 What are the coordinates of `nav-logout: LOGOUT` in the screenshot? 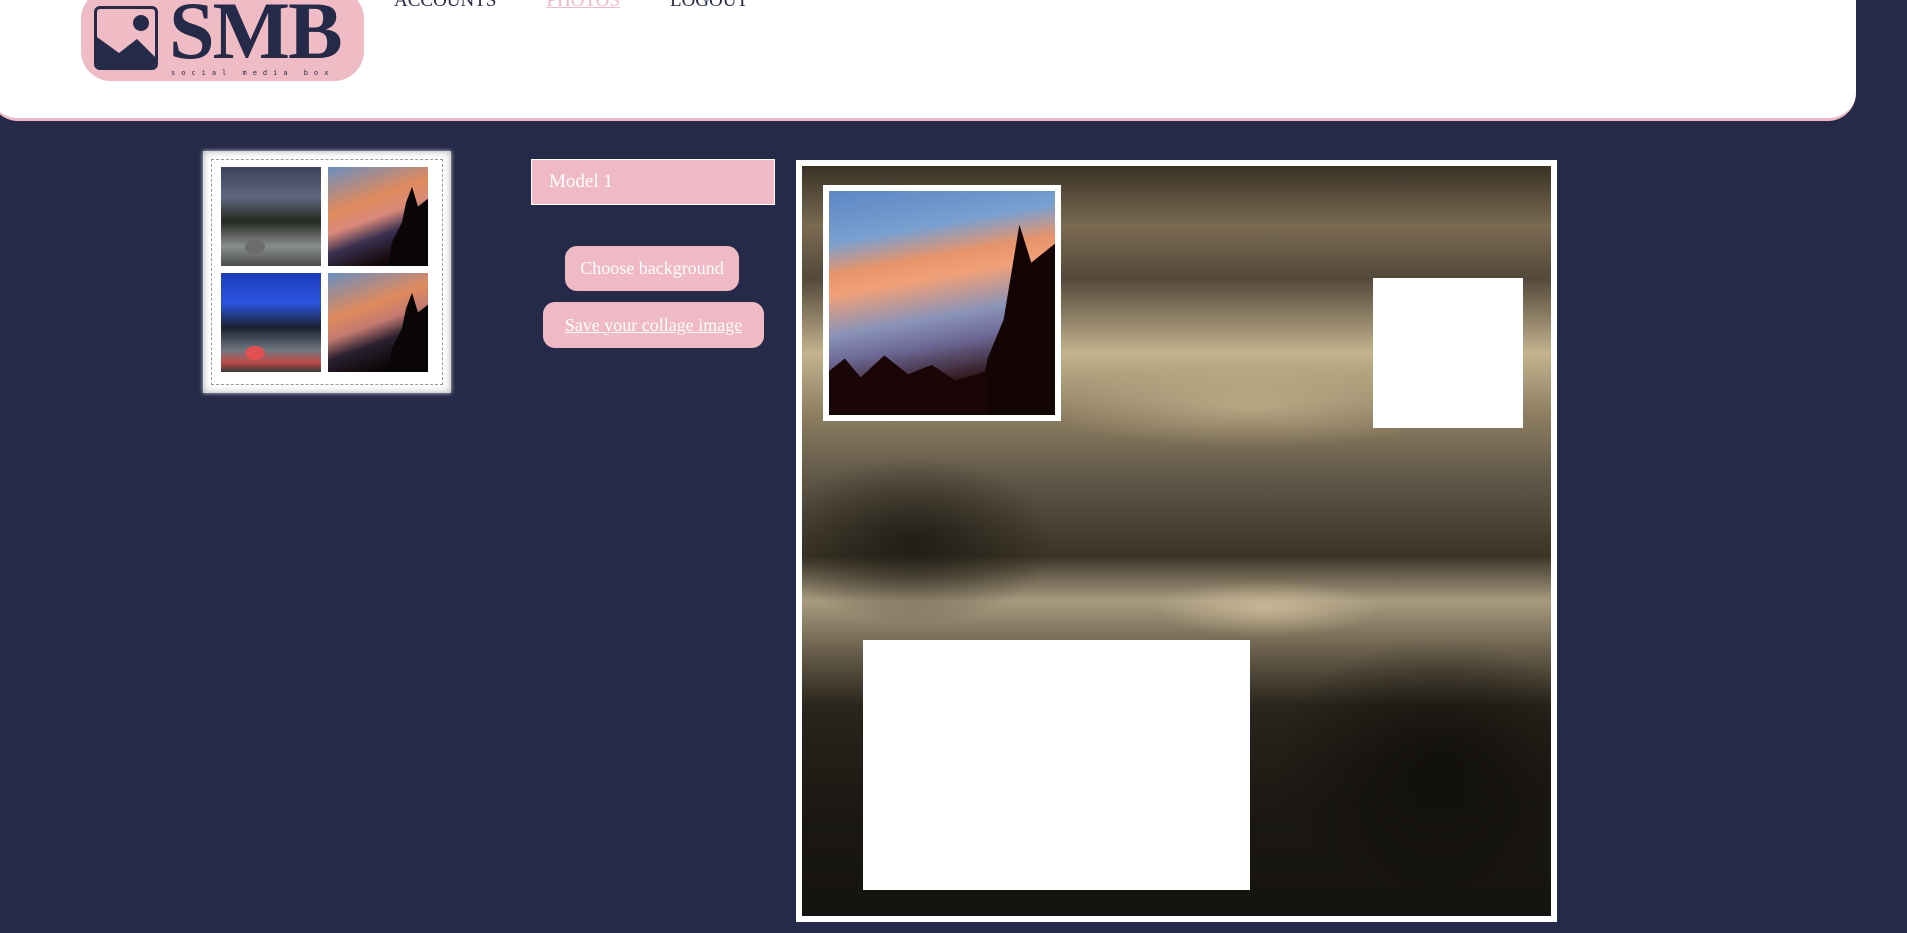 It's located at (709, 6).